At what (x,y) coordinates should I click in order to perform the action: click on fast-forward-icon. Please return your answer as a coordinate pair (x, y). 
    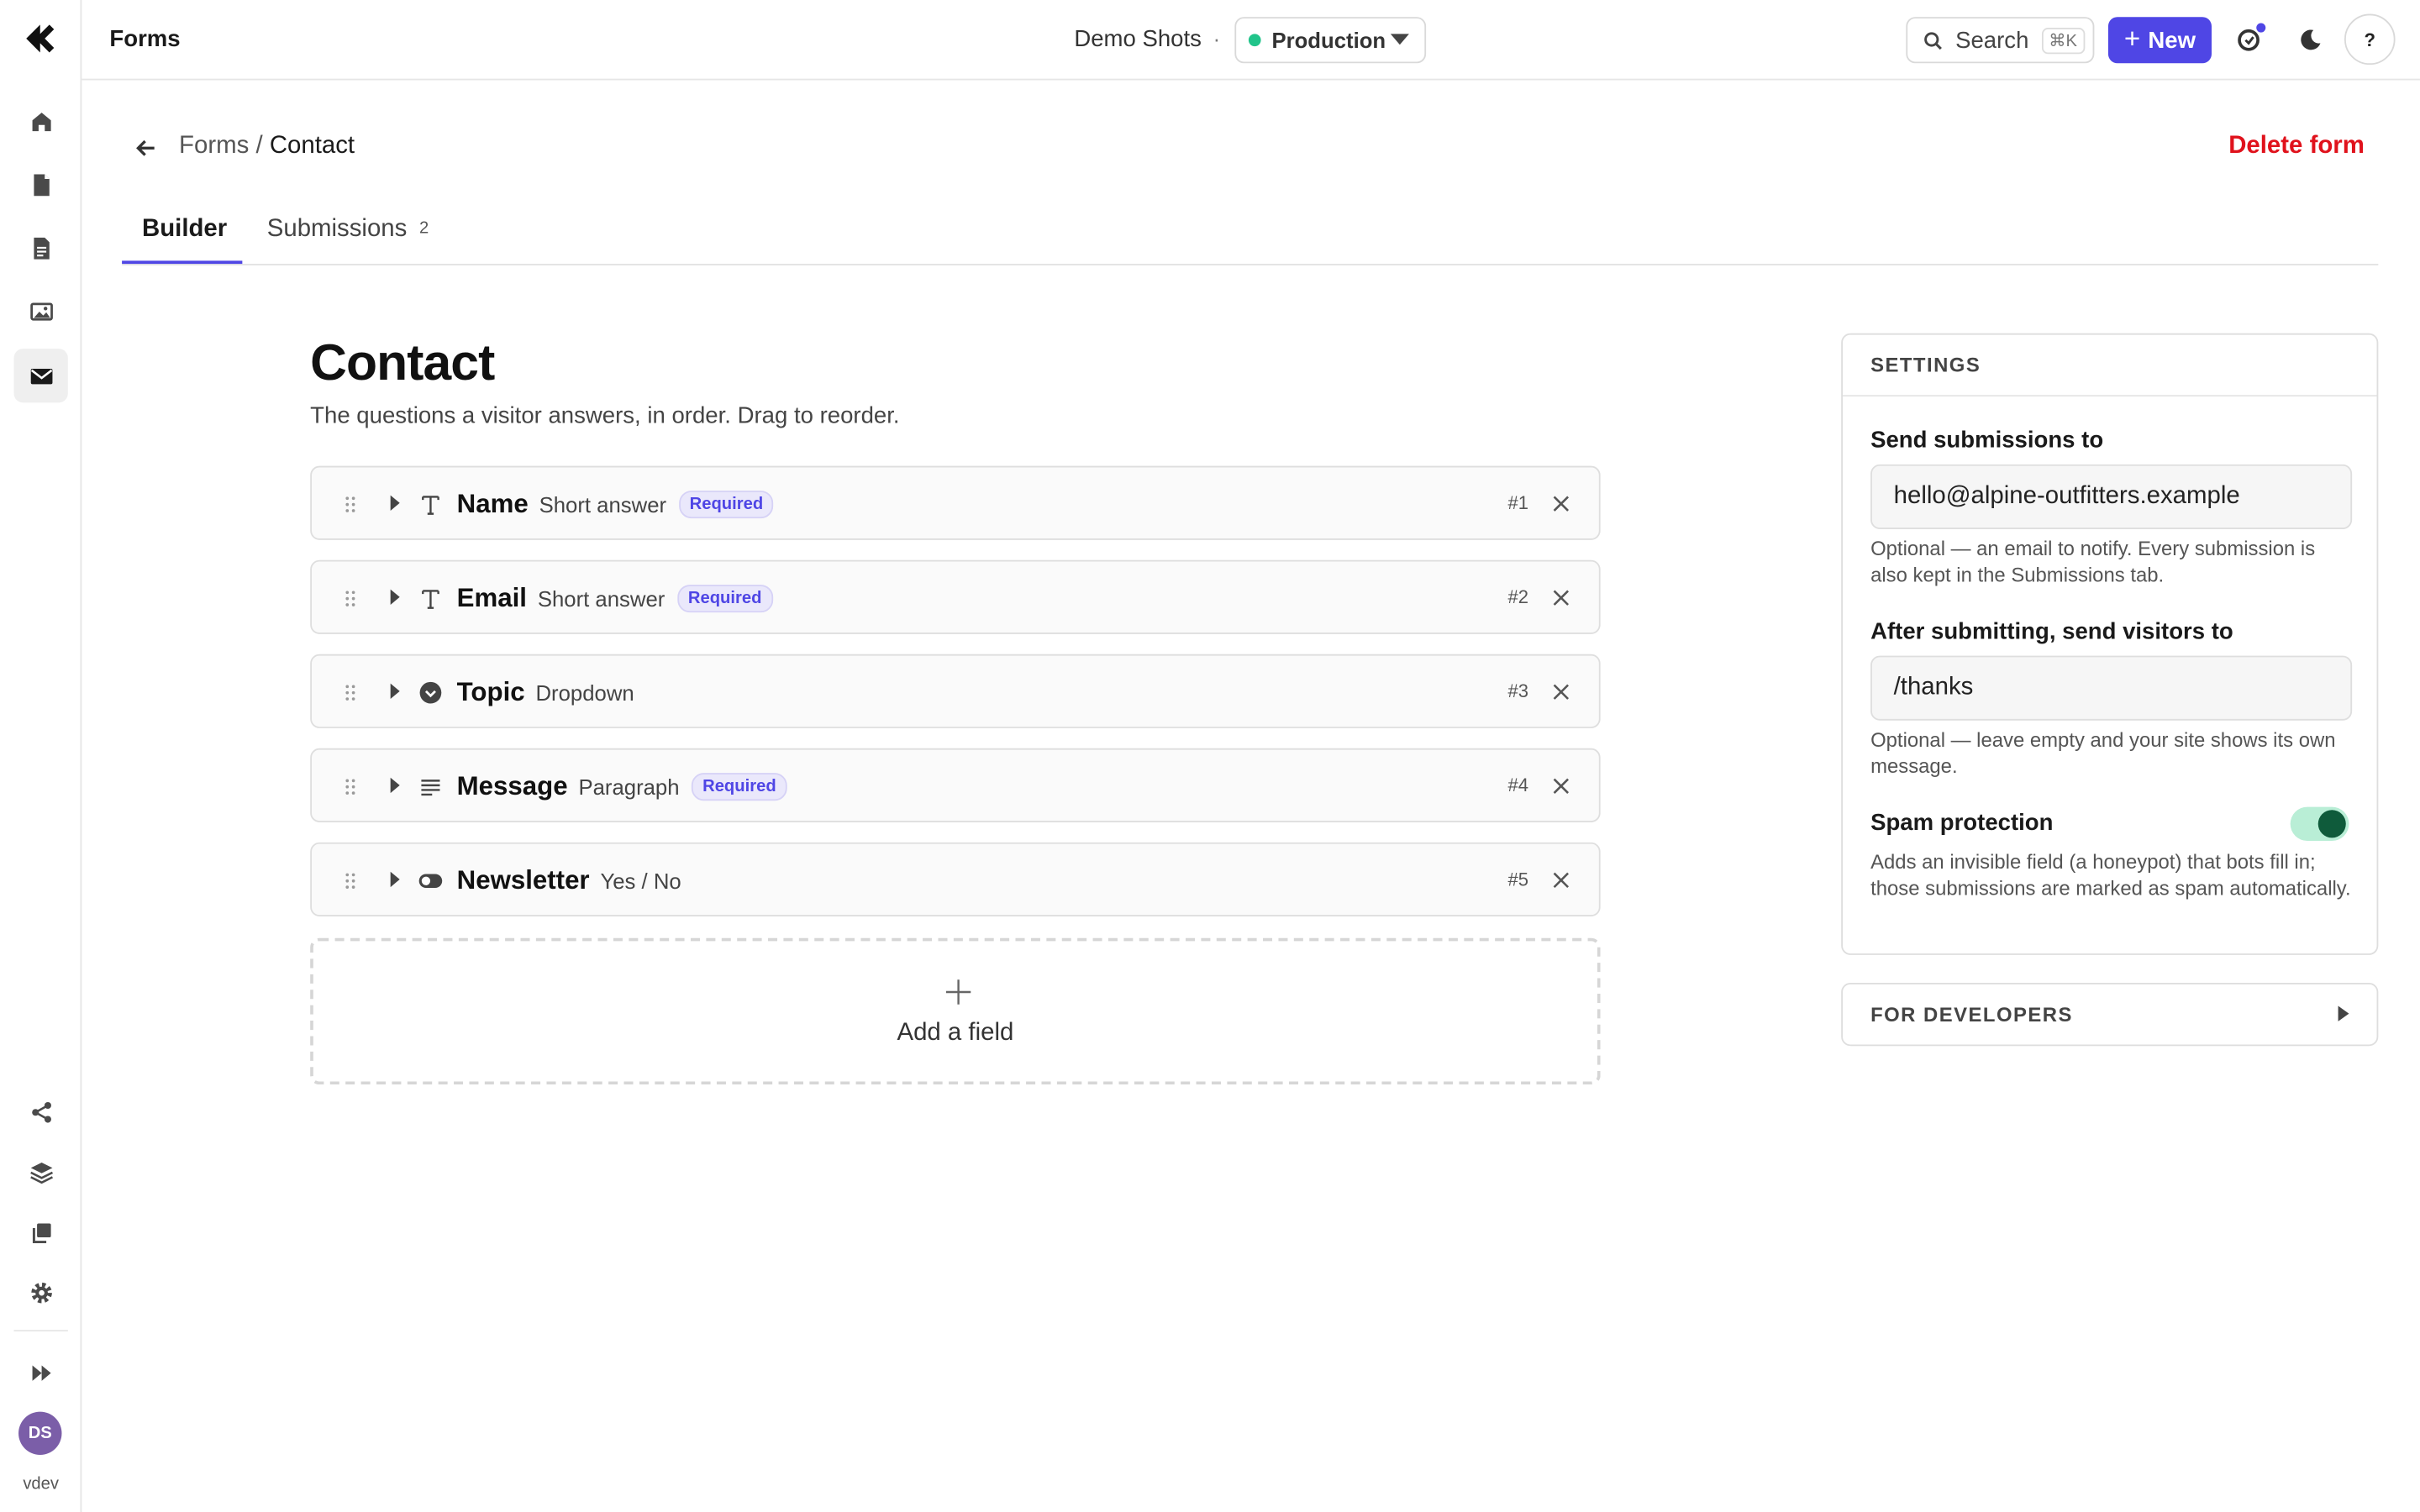
    Looking at the image, I should click on (40, 1372).